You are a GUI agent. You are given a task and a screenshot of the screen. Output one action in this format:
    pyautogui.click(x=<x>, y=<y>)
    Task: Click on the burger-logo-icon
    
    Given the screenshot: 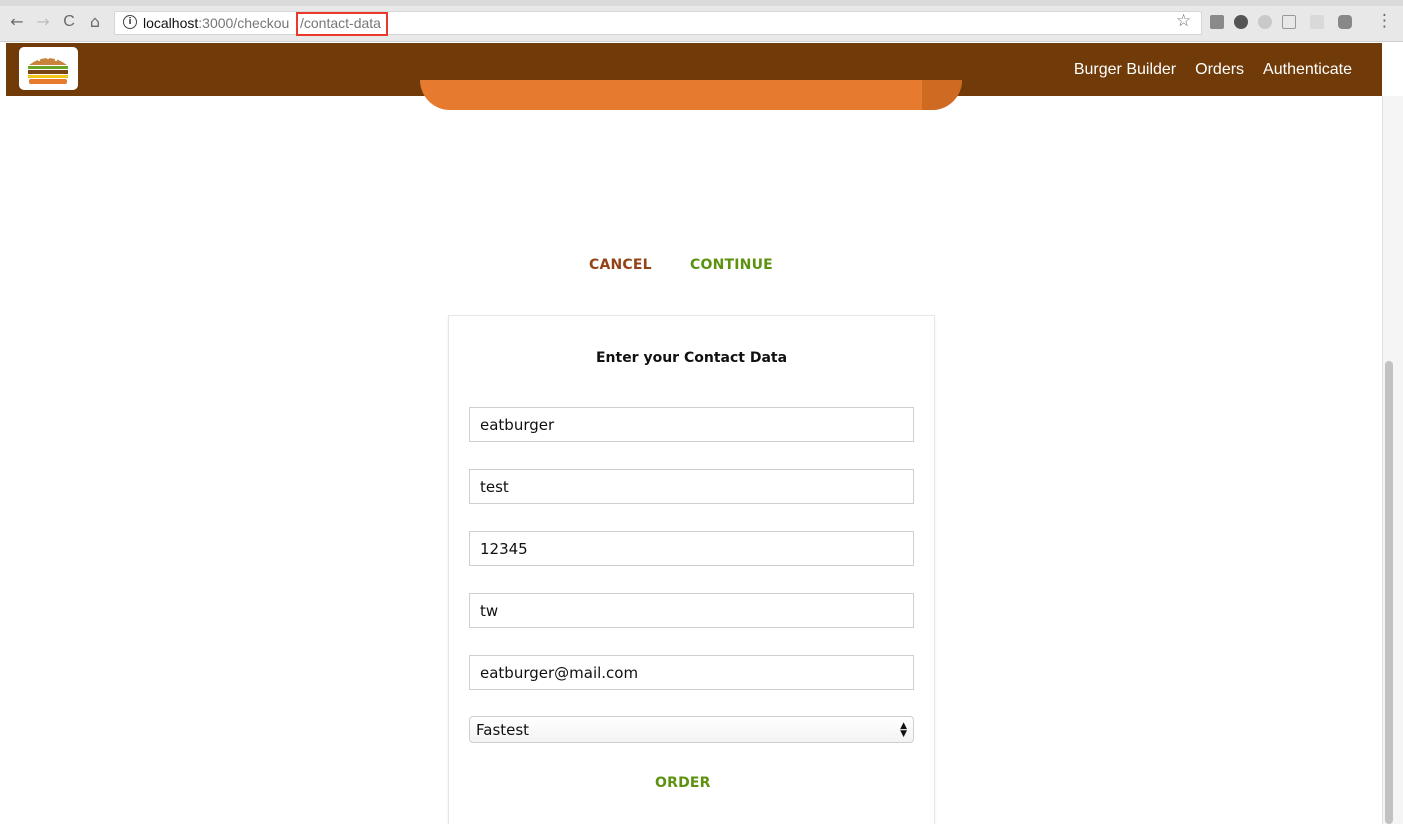 What is the action you would take?
    pyautogui.click(x=48, y=68)
    